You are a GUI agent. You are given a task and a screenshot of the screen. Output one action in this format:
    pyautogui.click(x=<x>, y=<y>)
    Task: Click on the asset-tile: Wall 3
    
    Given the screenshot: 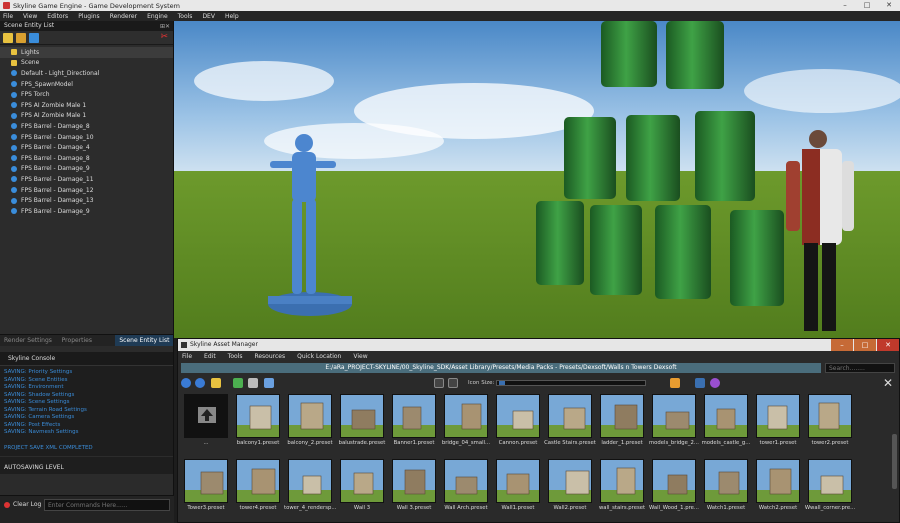 What is the action you would take?
    pyautogui.click(x=363, y=488)
    